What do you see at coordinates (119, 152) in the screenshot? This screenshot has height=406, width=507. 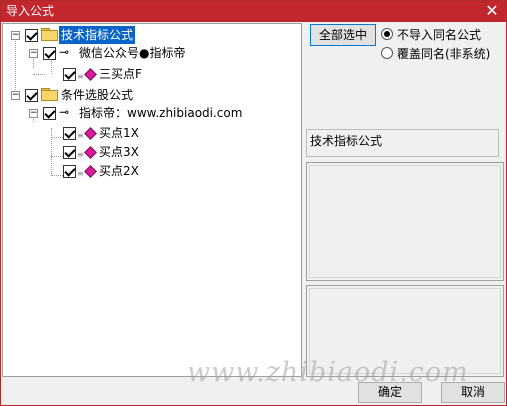 I see `item-label: 买点3X` at bounding box center [119, 152].